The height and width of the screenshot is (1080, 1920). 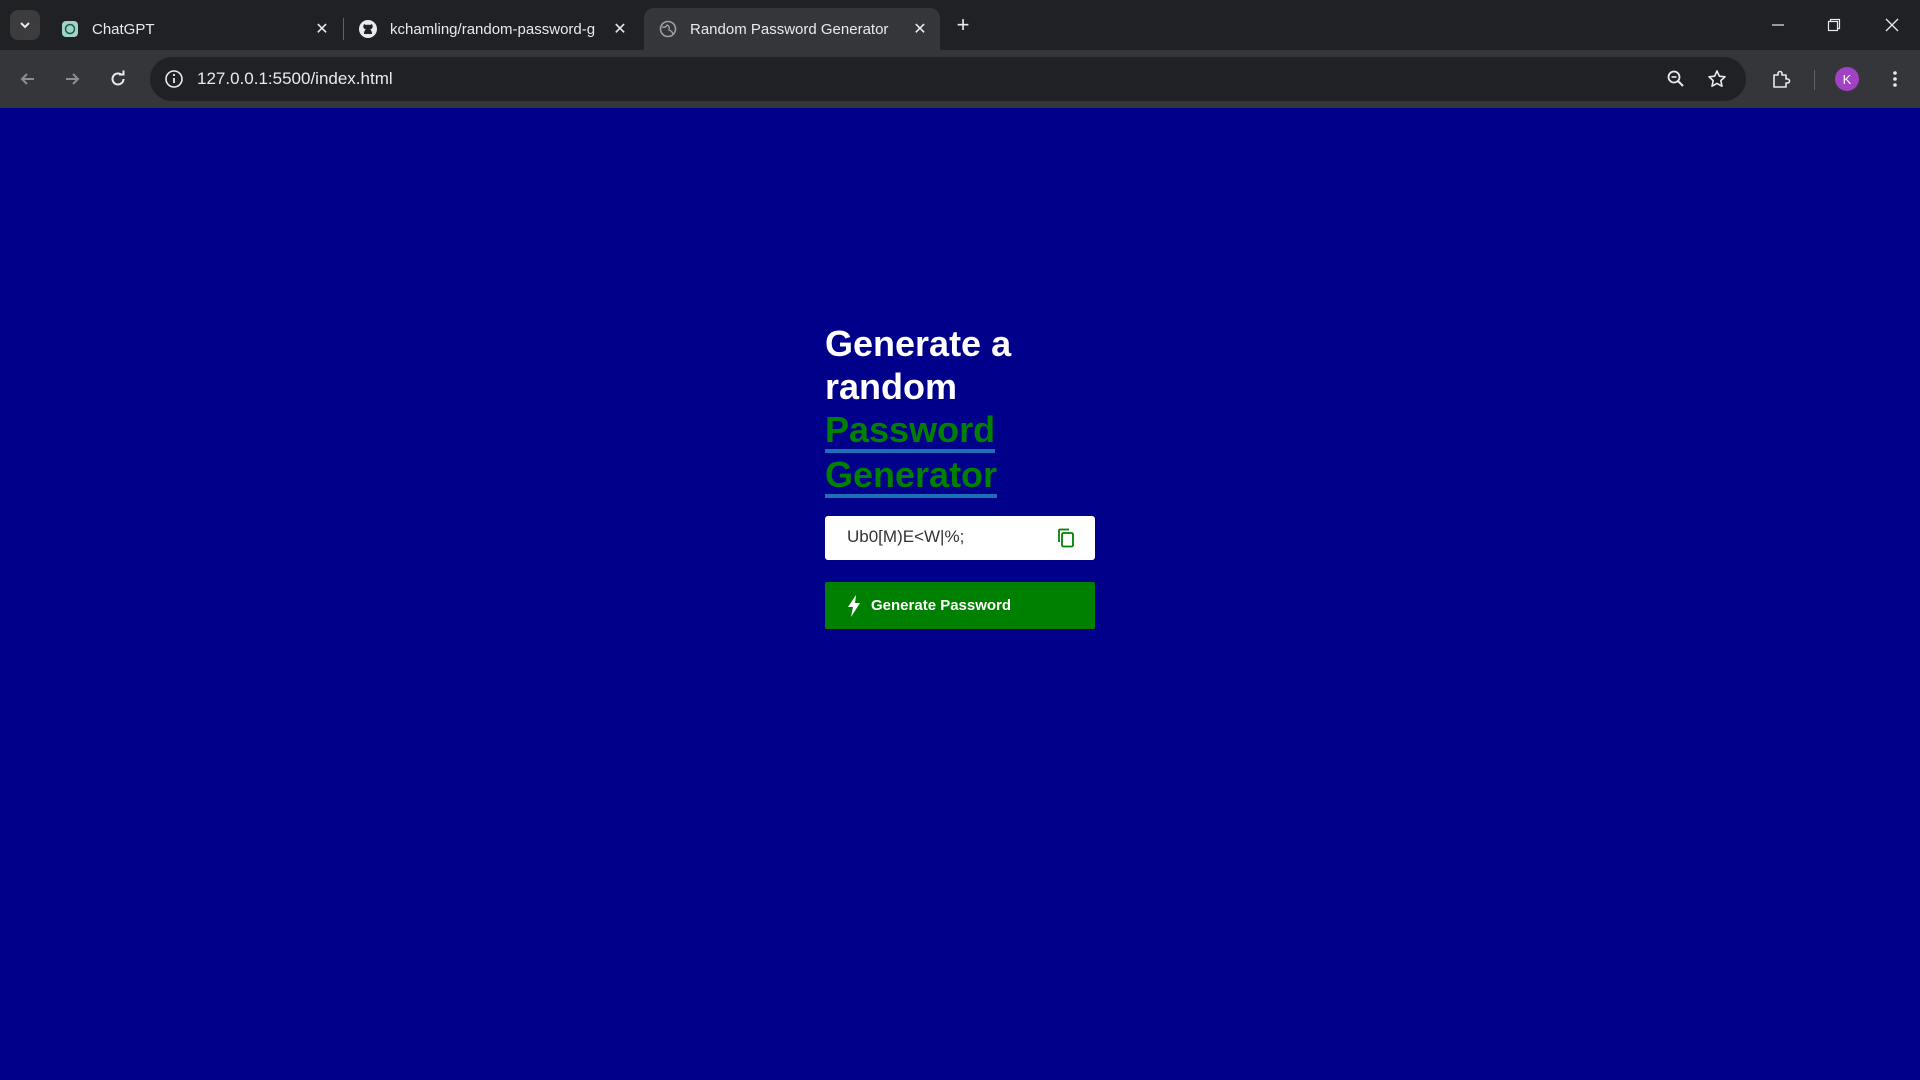 I want to click on tab-github: kchamling/random-password-g ✕, so click(x=492, y=29).